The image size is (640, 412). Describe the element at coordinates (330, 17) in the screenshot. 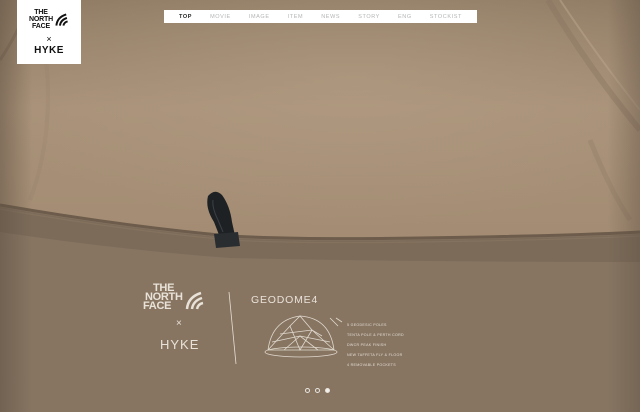

I see `nav-news: NEWS` at that location.